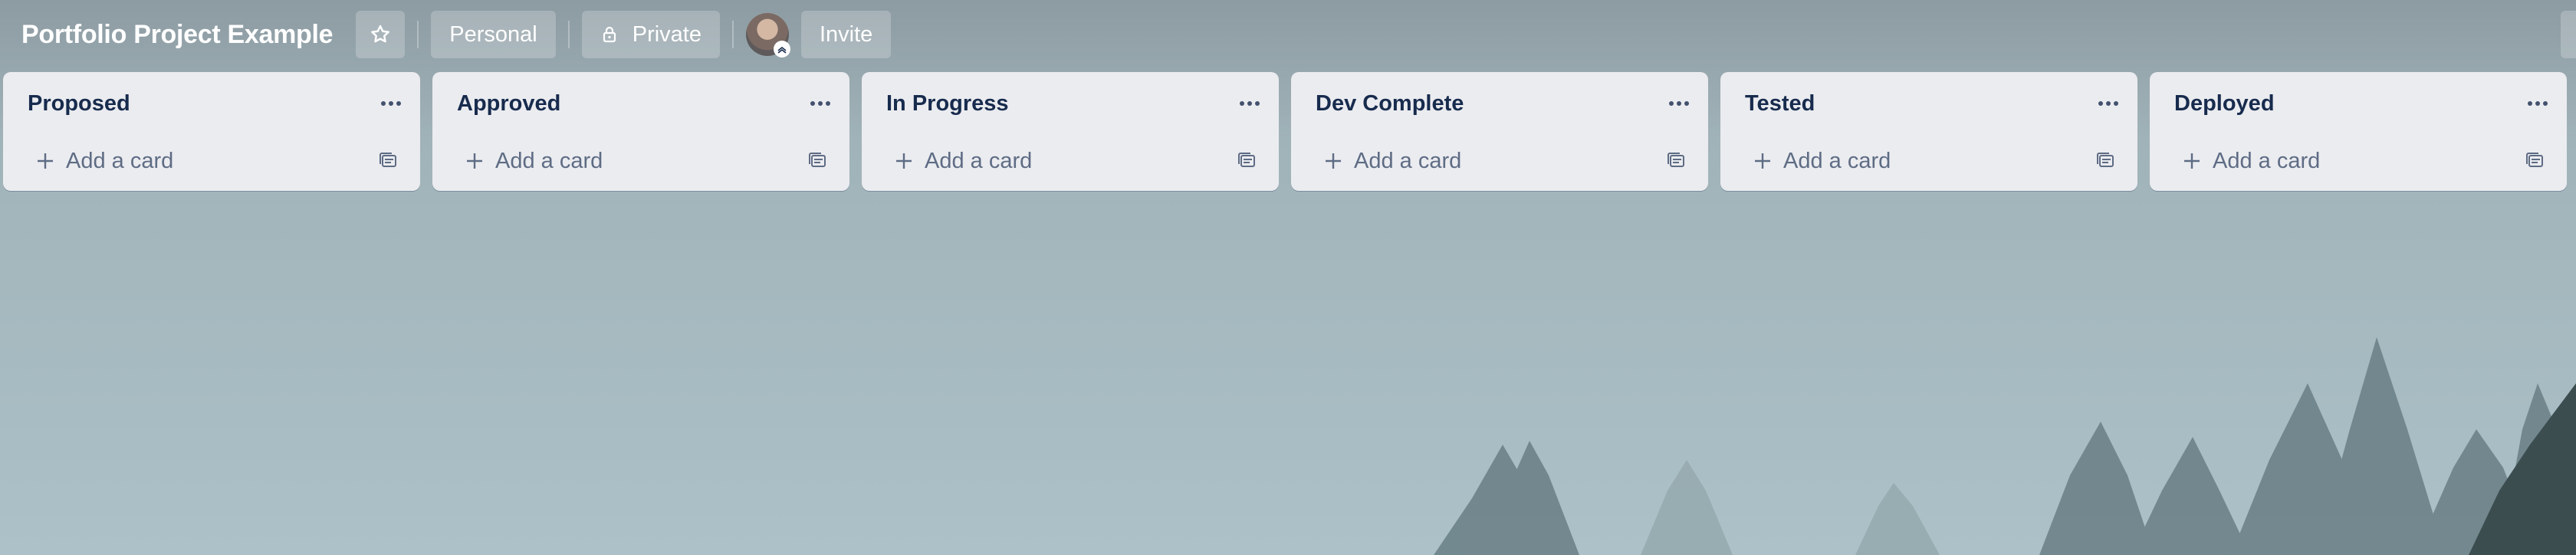 Image resolution: width=2576 pixels, height=555 pixels. What do you see at coordinates (212, 131) in the screenshot?
I see `list-proposed: Proposed Add a card` at bounding box center [212, 131].